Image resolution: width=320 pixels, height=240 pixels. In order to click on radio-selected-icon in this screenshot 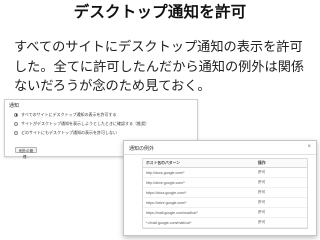, I will do `click(16, 114)`.